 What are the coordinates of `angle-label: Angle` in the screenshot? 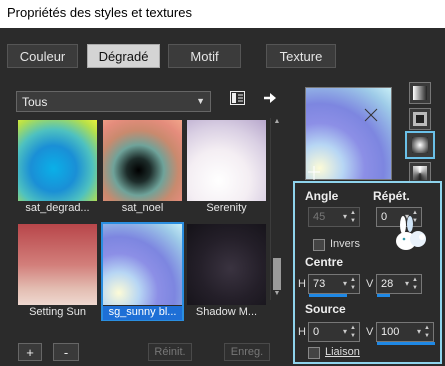 It's located at (322, 196).